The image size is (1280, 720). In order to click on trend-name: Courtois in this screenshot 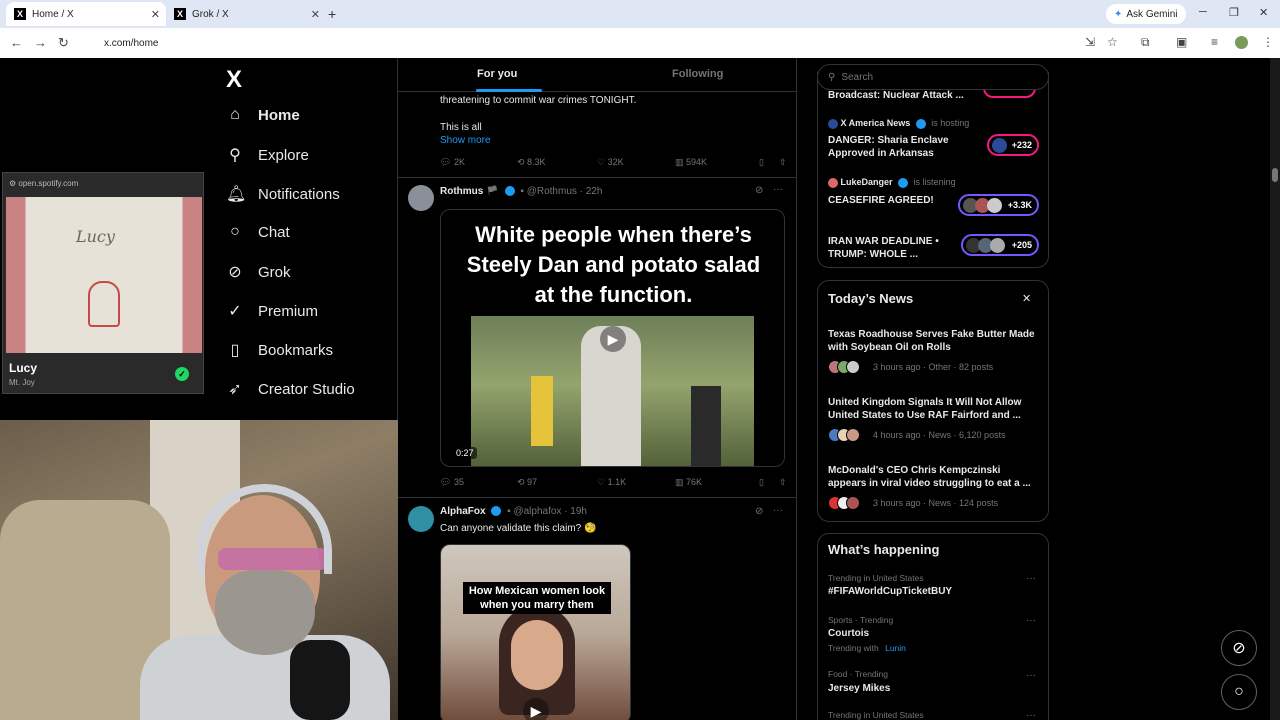, I will do `click(848, 633)`.